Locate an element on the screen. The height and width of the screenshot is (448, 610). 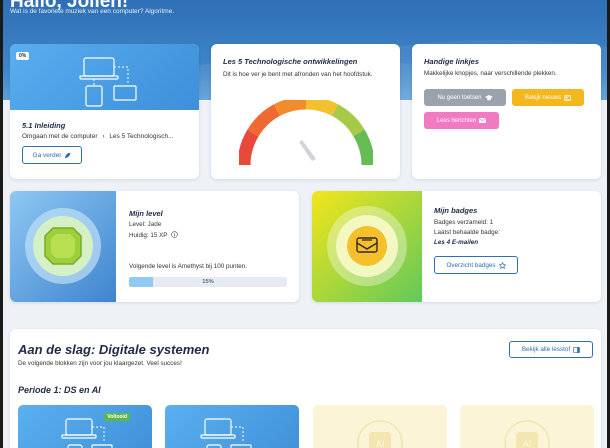
level-illustration is located at coordinates (63, 246).